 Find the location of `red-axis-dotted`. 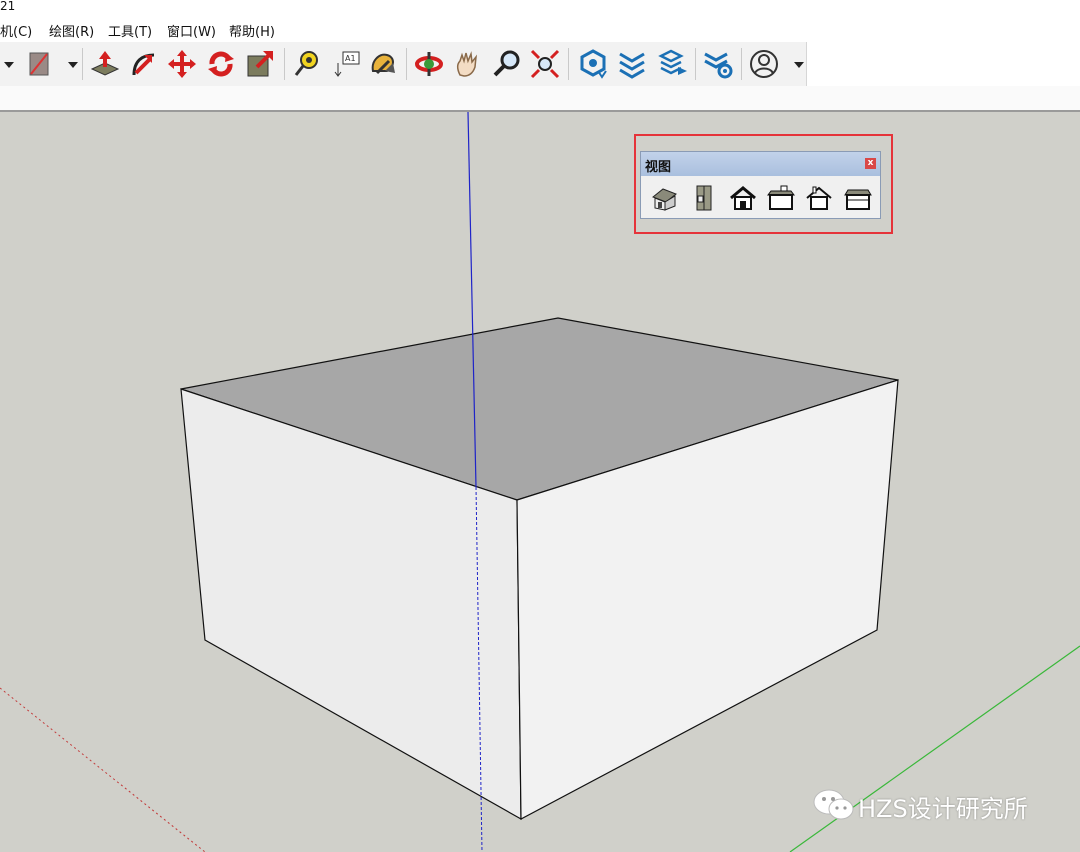

red-axis-dotted is located at coordinates (103, 769).